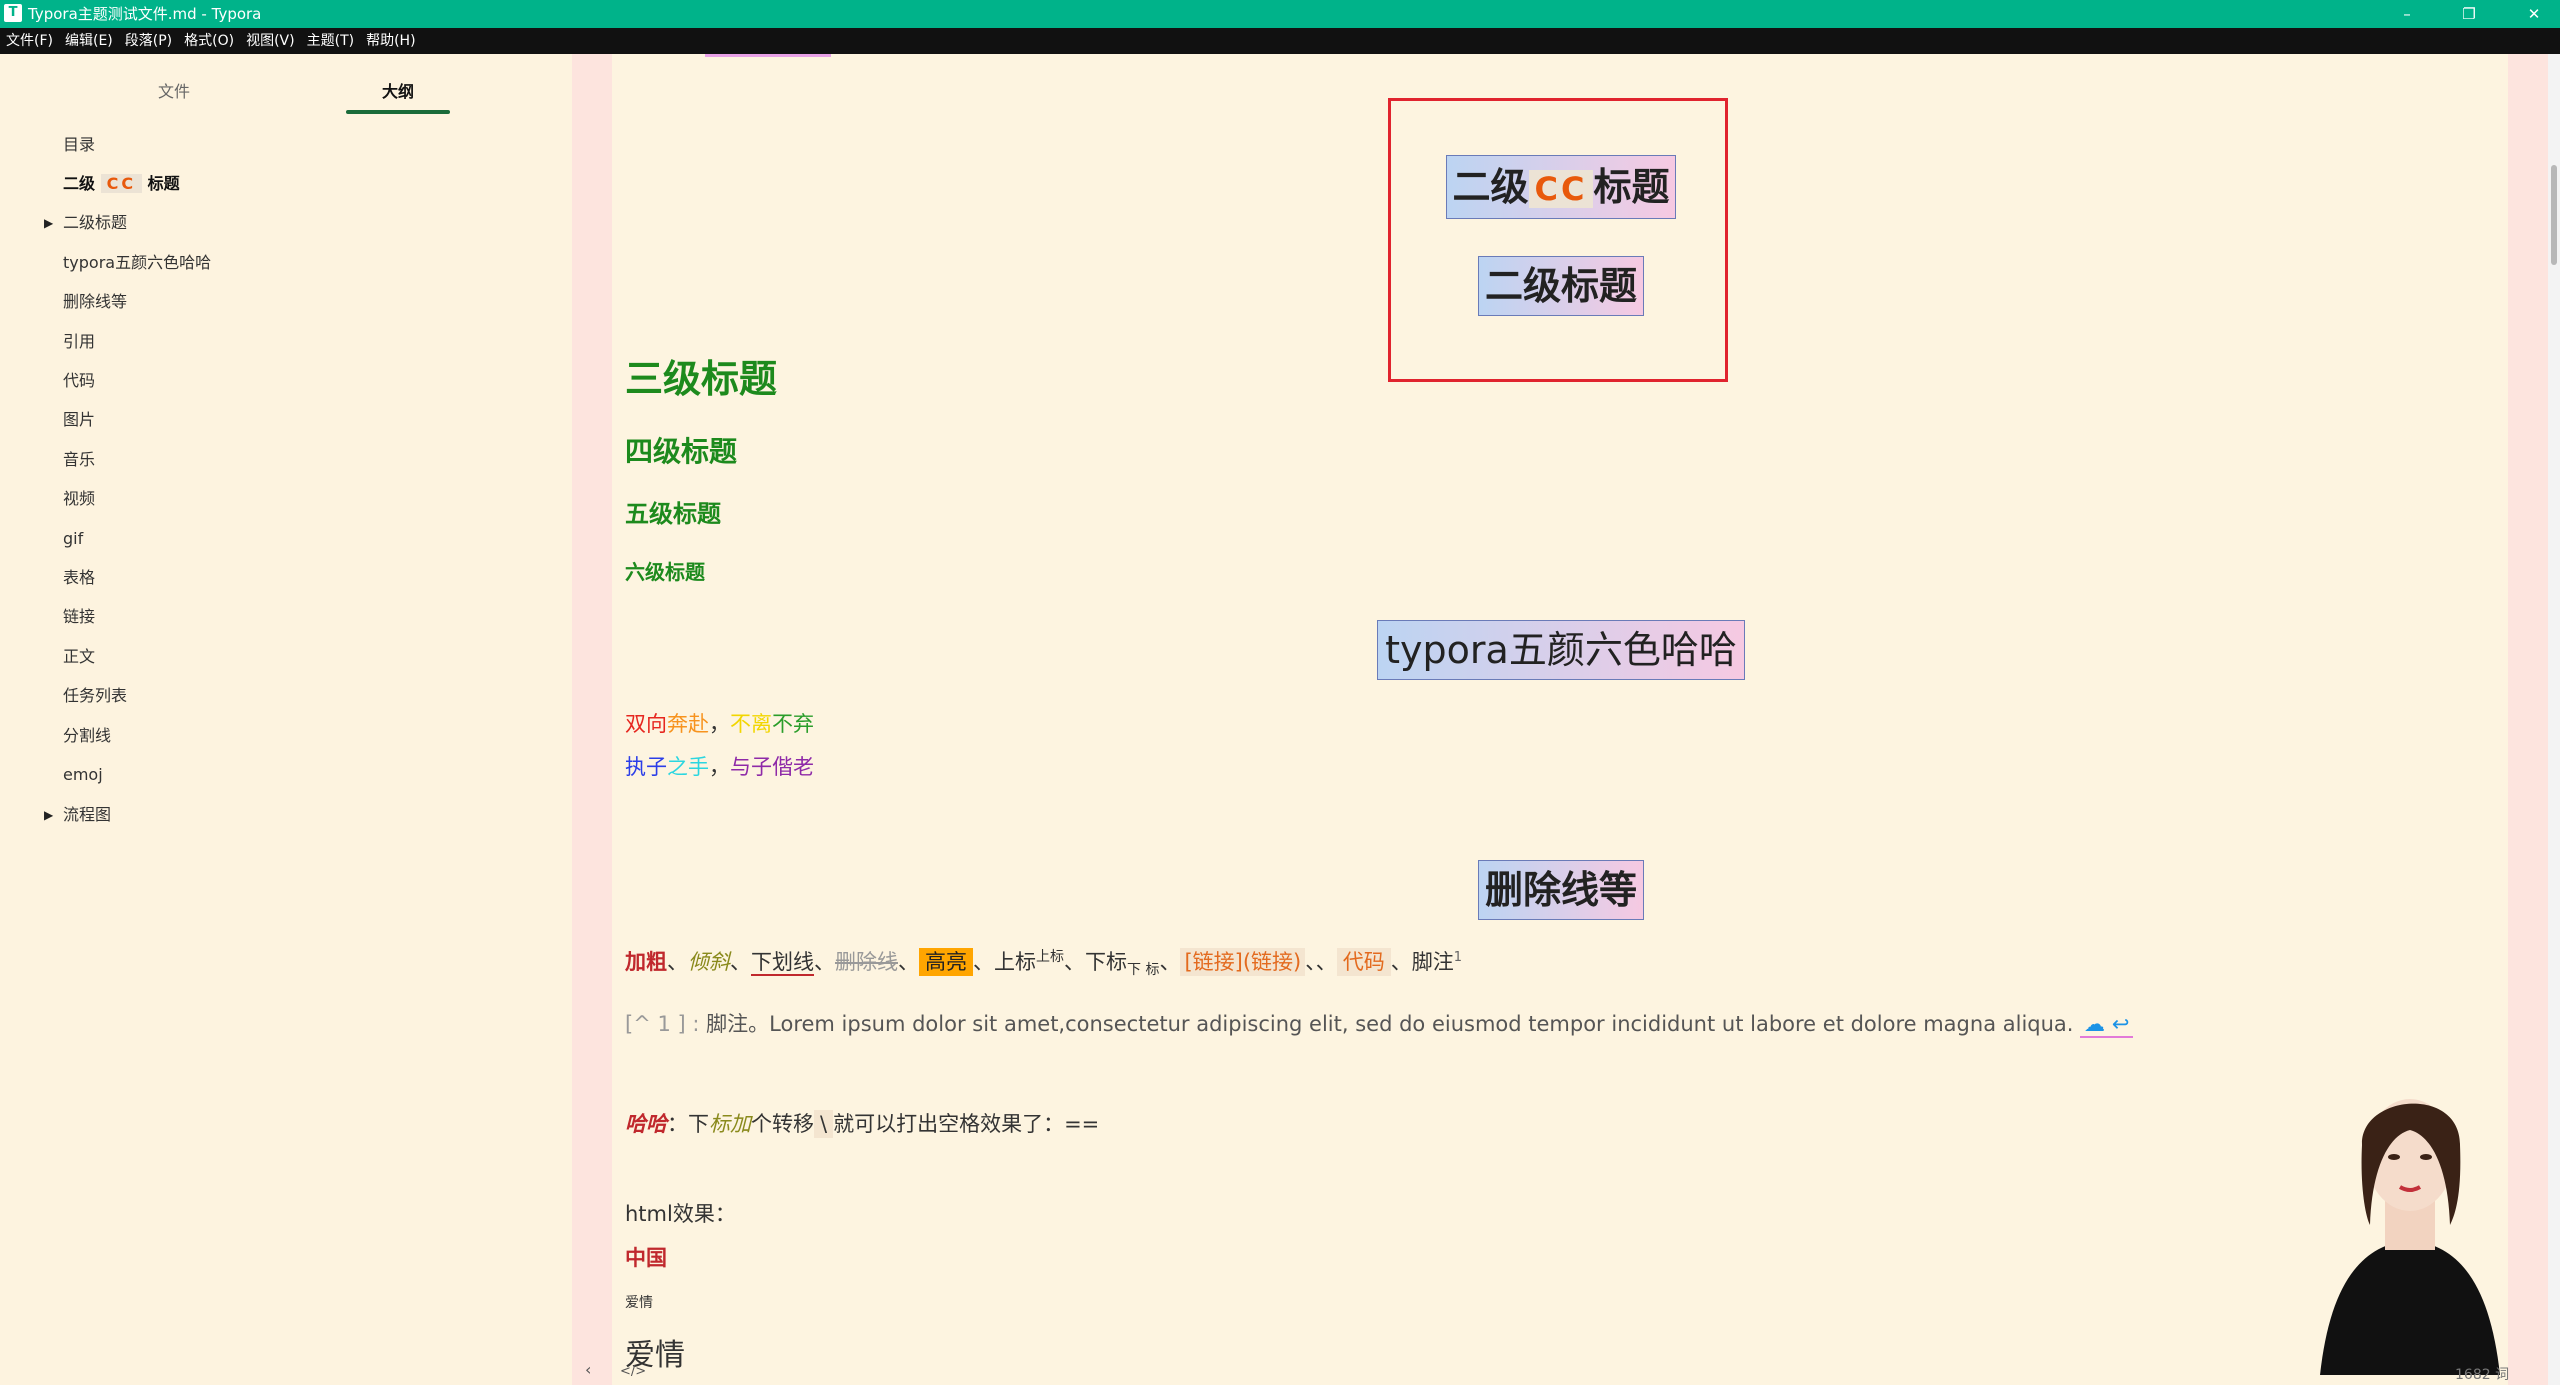  Describe the element at coordinates (2120, 1024) in the screenshot. I see `return-icon: ↩` at that location.